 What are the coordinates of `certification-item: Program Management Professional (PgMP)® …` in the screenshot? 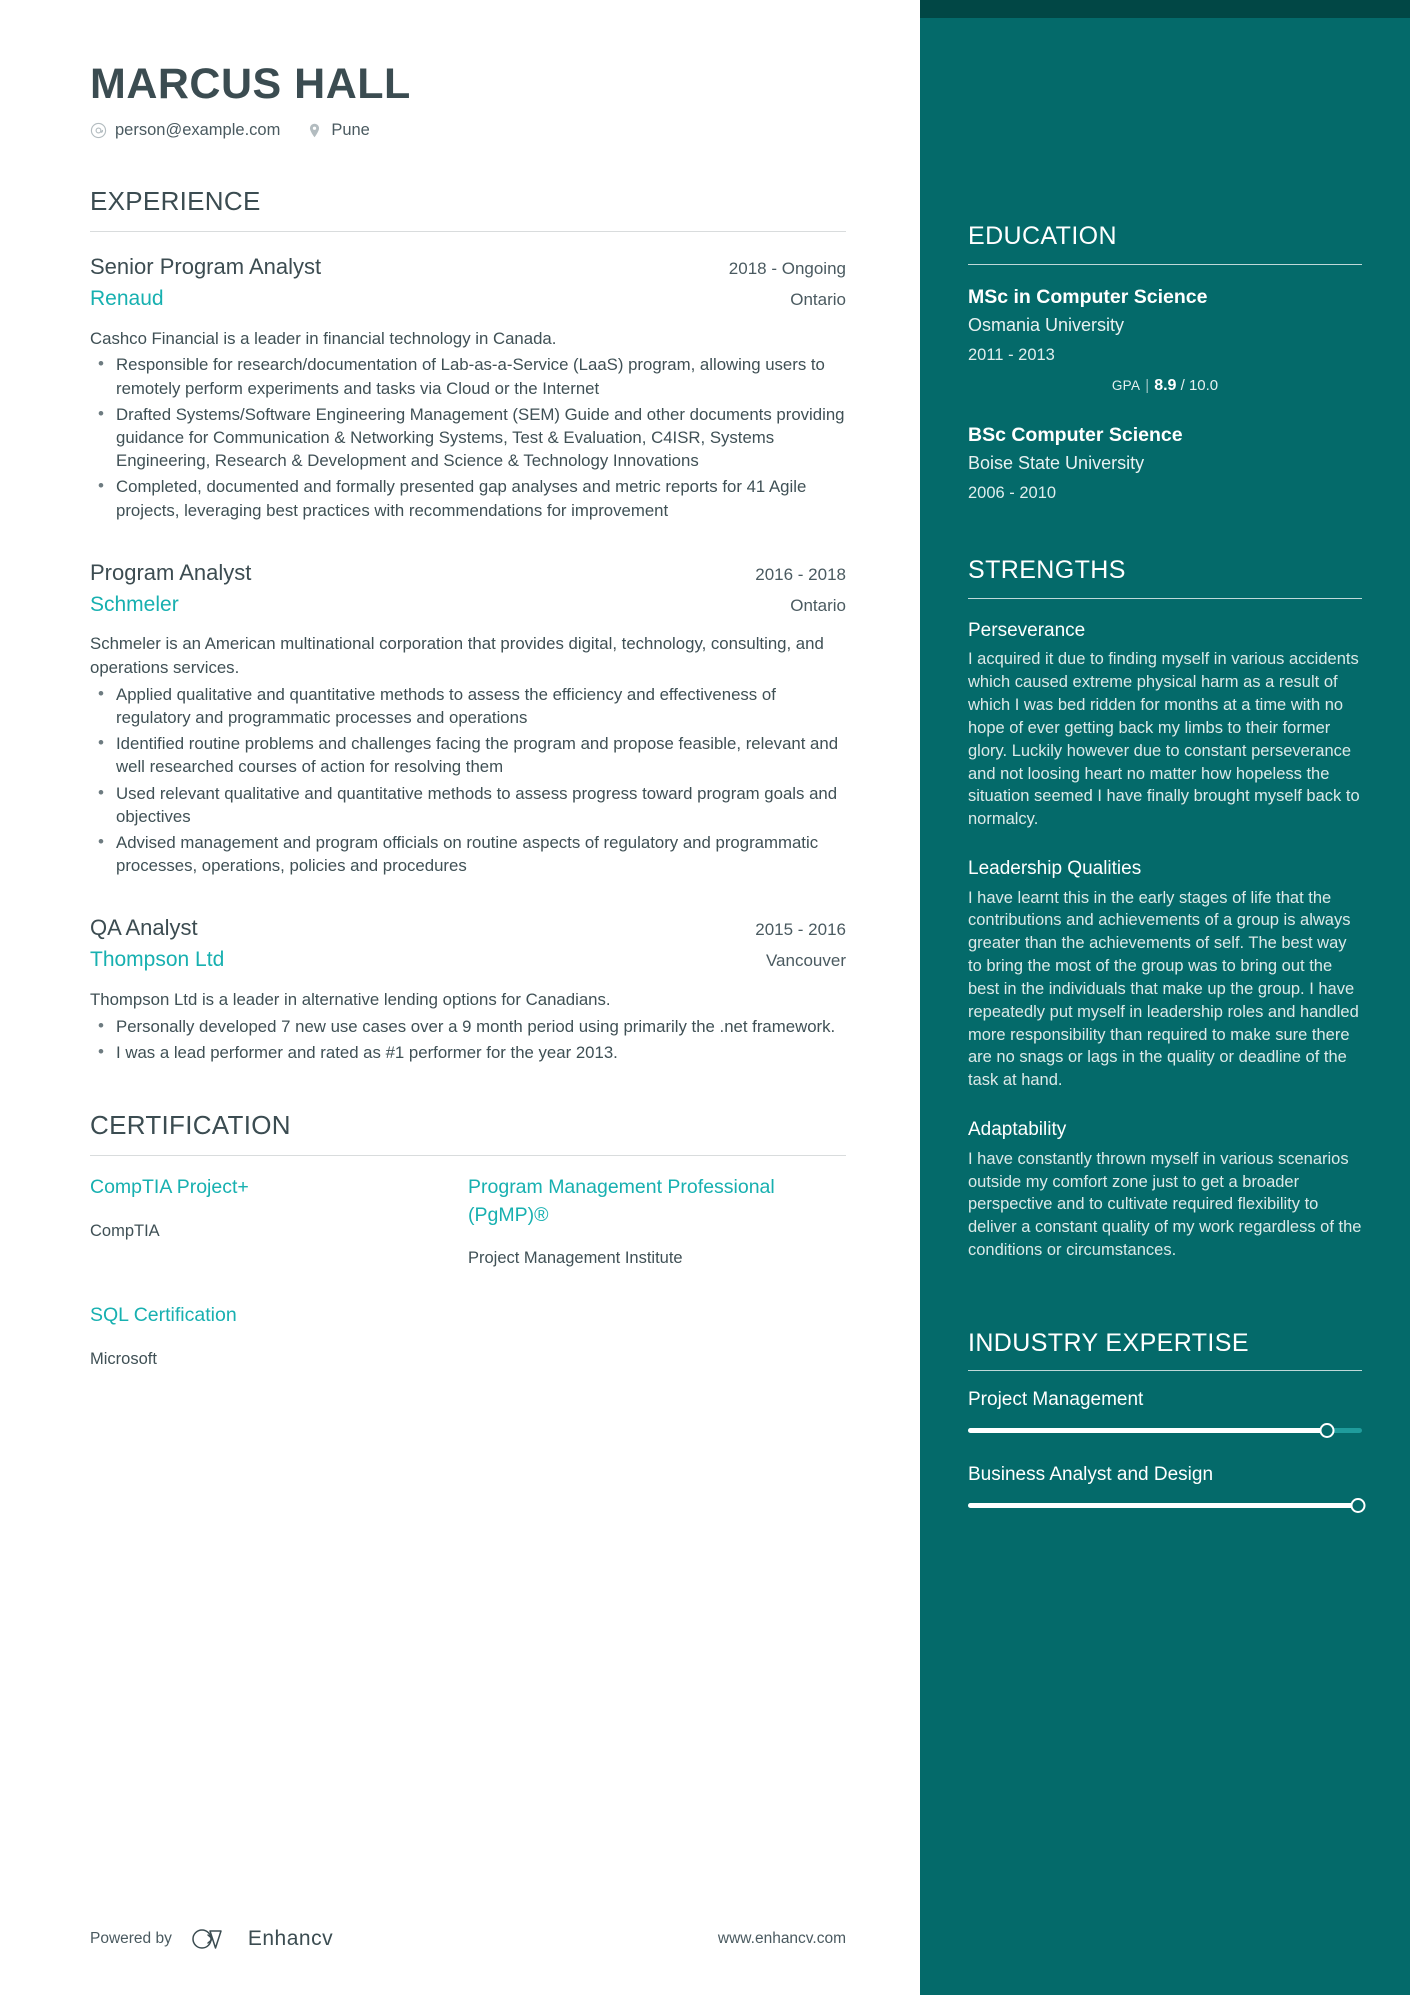 It's located at (657, 1221).